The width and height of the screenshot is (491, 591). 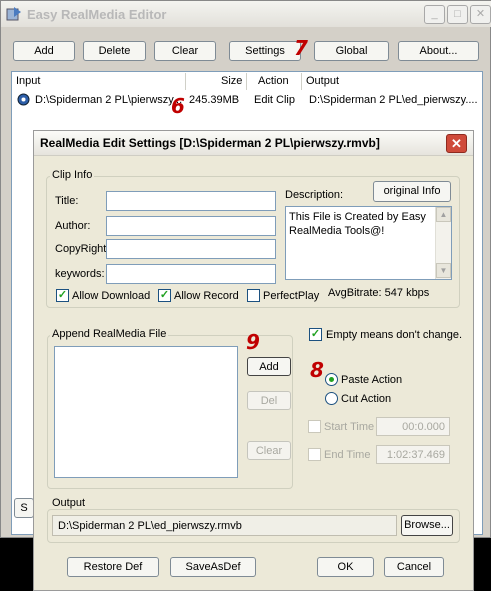 What do you see at coordinates (69, 503) in the screenshot?
I see `output-label: Output` at bounding box center [69, 503].